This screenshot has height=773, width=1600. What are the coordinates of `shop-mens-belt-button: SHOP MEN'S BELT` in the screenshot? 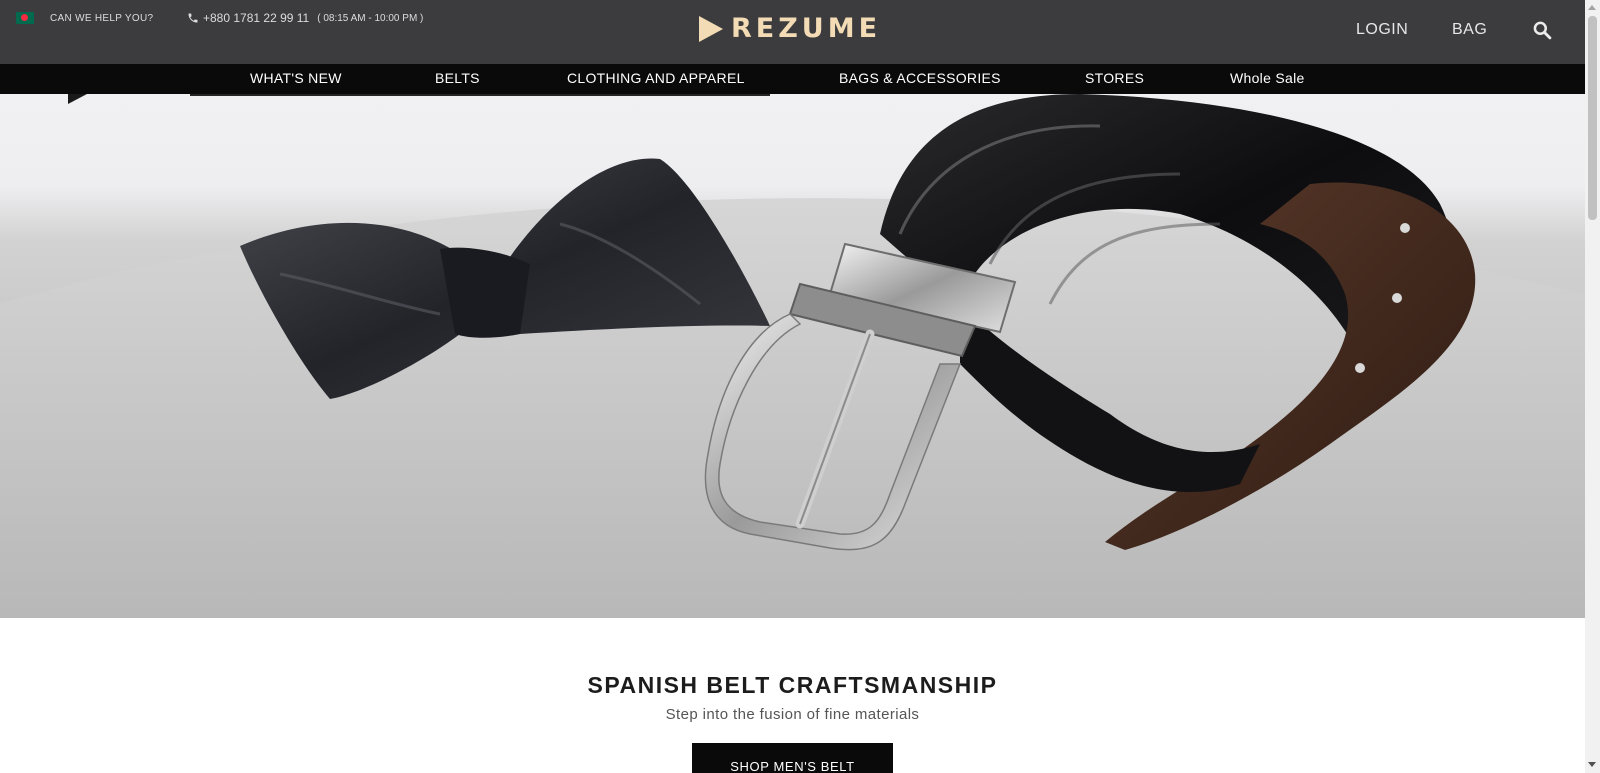 It's located at (792, 758).